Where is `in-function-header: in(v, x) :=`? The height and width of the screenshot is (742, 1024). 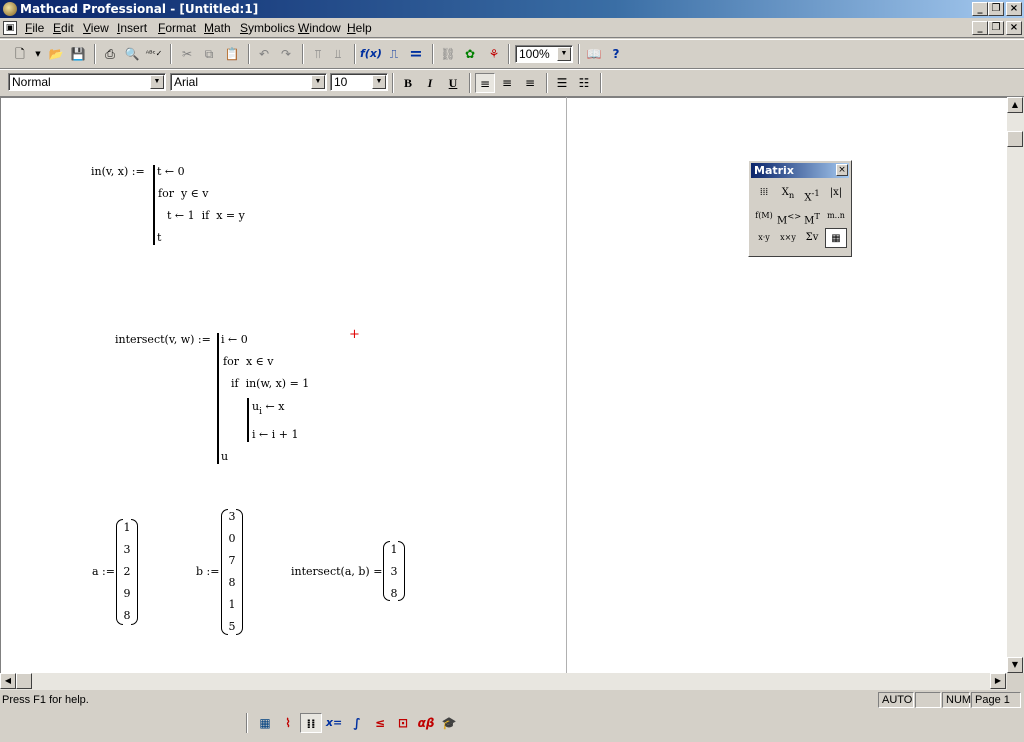 in-function-header: in(v, x) := is located at coordinates (118, 172).